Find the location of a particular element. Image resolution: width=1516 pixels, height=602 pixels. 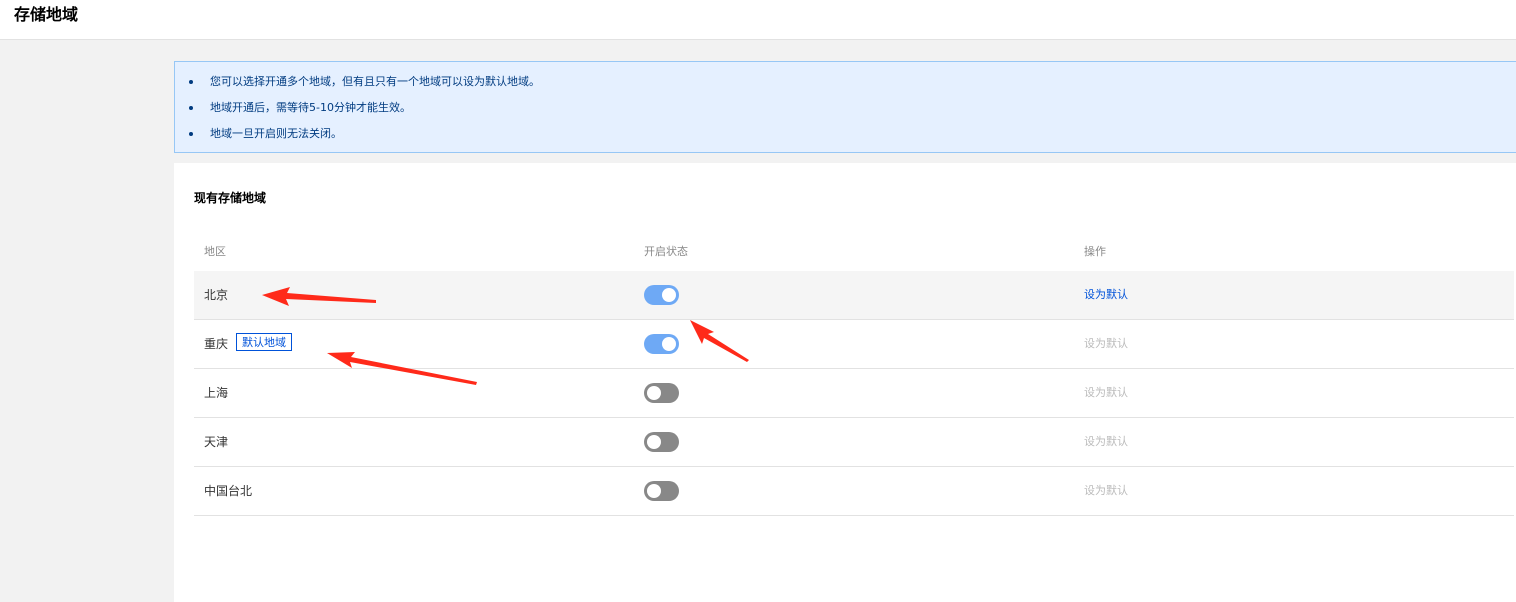

region-name: 重庆 is located at coordinates (216, 344).